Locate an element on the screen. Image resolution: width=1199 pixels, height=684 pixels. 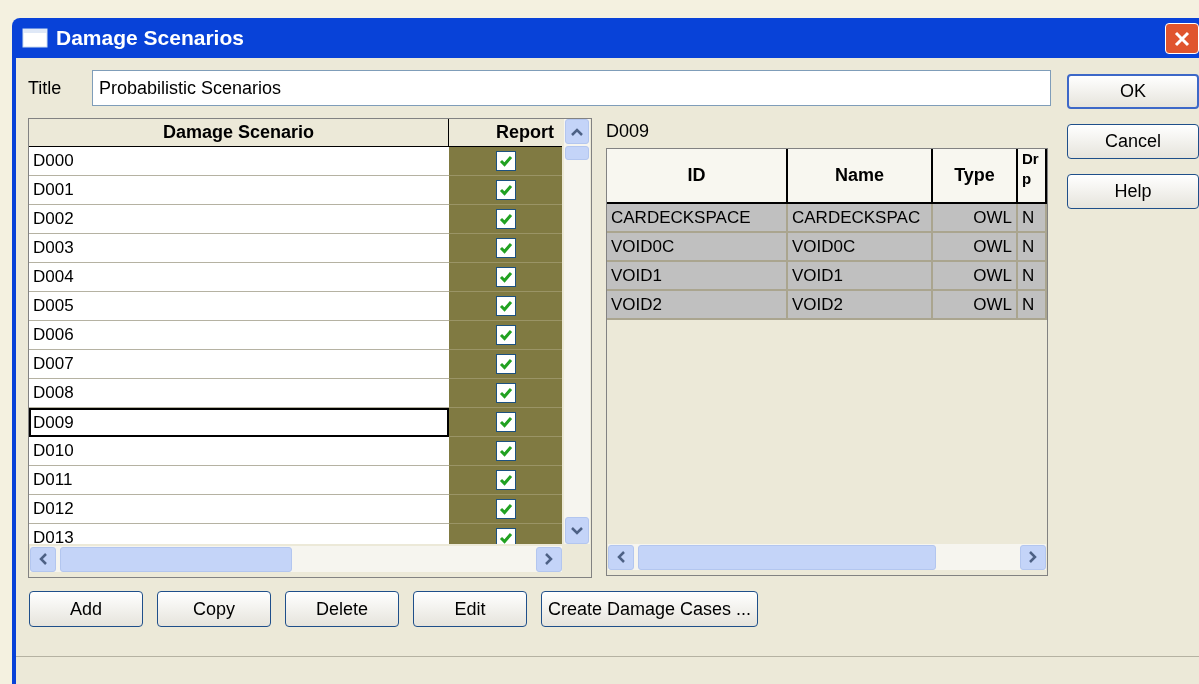
chevron-down-icon is located at coordinates (577, 530).